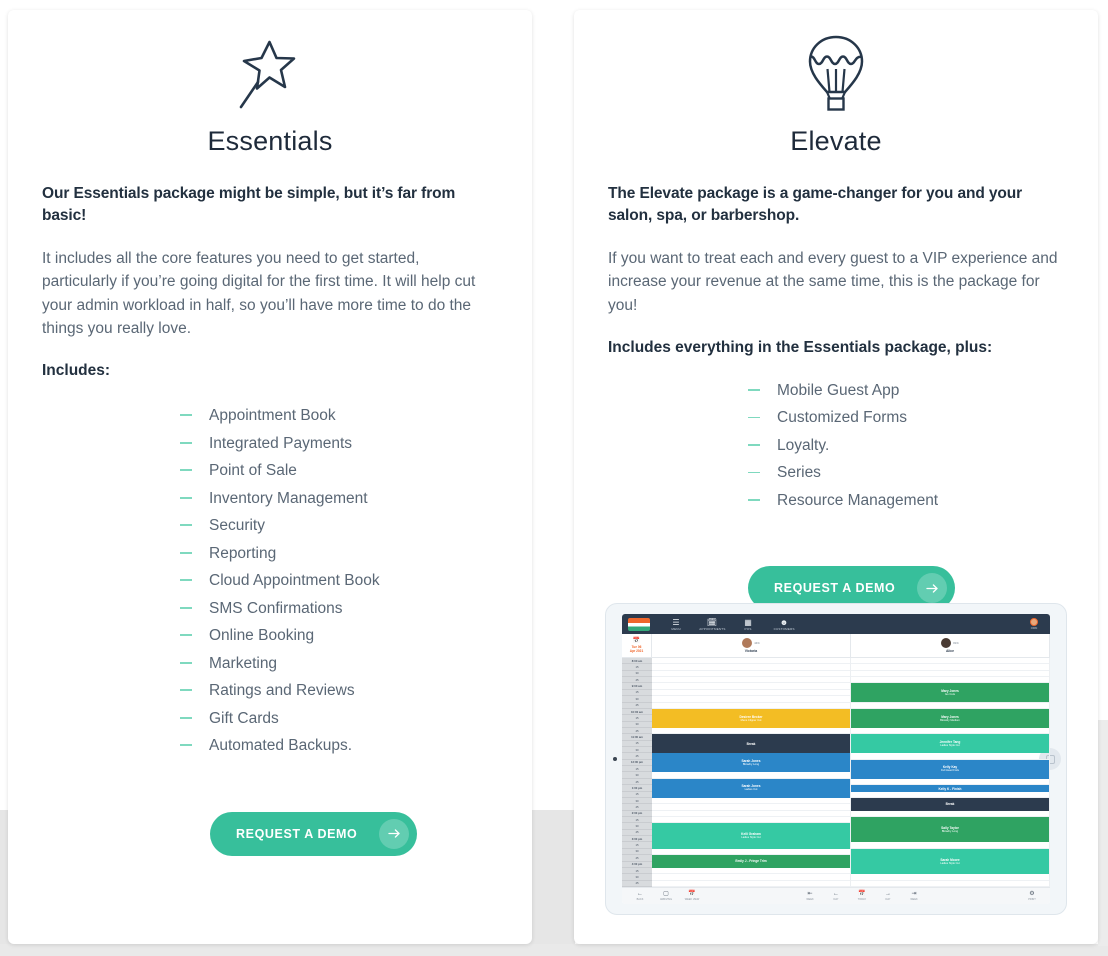  I want to click on appointment-block: Kelly Kay Full Head Foils, so click(950, 769).